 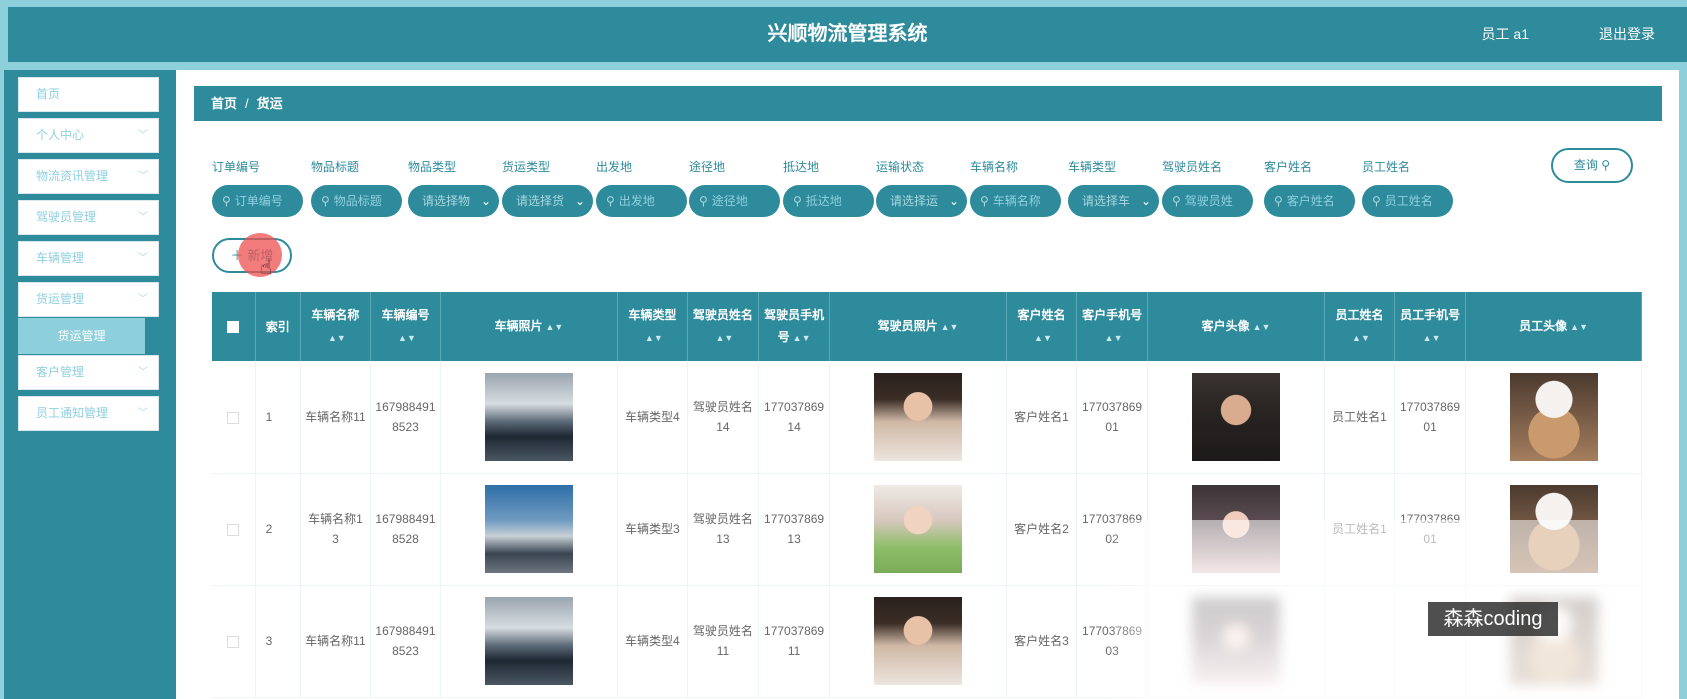 I want to click on vehicle-type-select: 请选择车 ⌄, so click(x=1113, y=201).